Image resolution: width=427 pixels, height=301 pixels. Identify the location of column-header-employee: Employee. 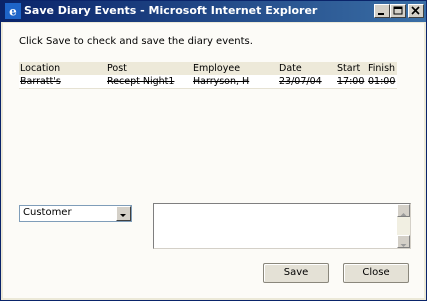
(217, 68).